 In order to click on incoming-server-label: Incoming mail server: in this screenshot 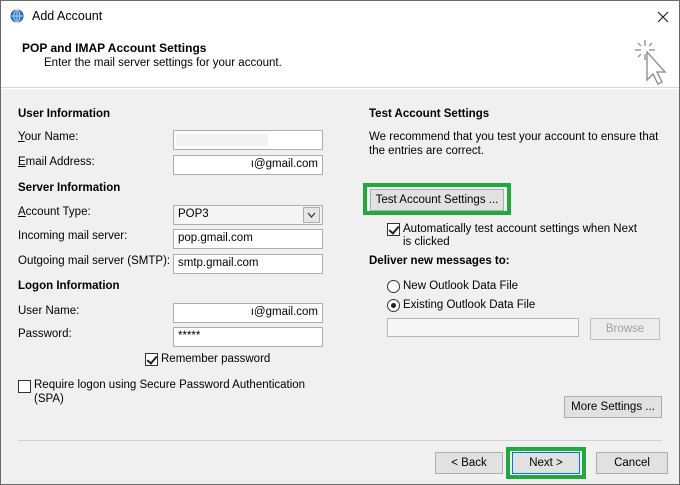, I will do `click(72, 236)`.